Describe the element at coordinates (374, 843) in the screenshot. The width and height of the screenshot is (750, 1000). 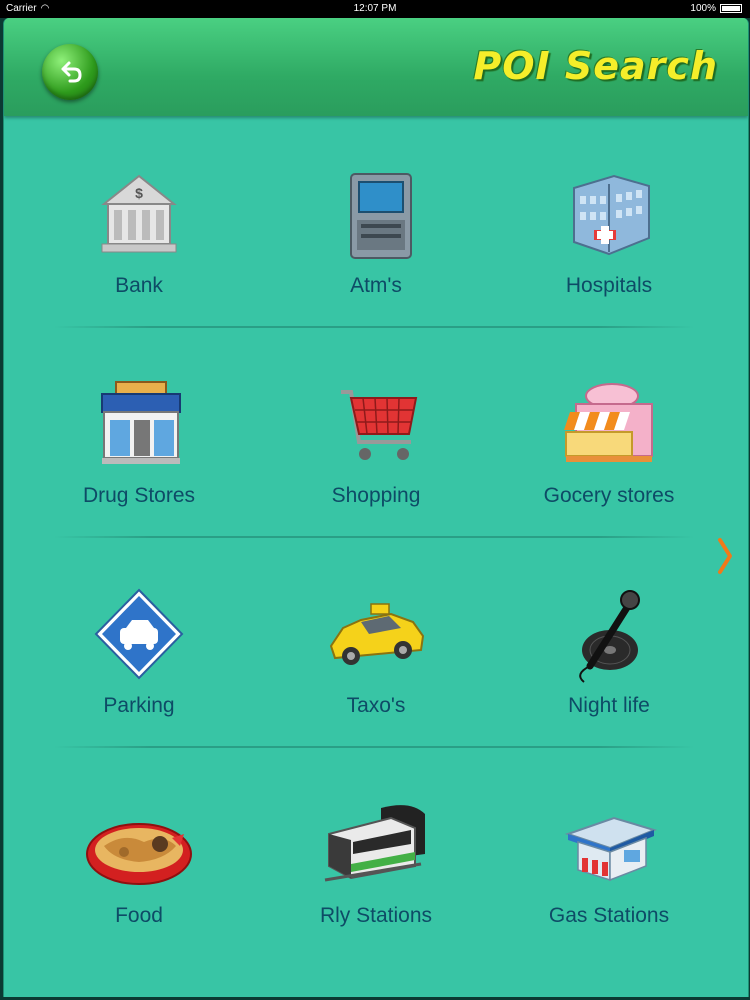
I see `train-icon` at that location.